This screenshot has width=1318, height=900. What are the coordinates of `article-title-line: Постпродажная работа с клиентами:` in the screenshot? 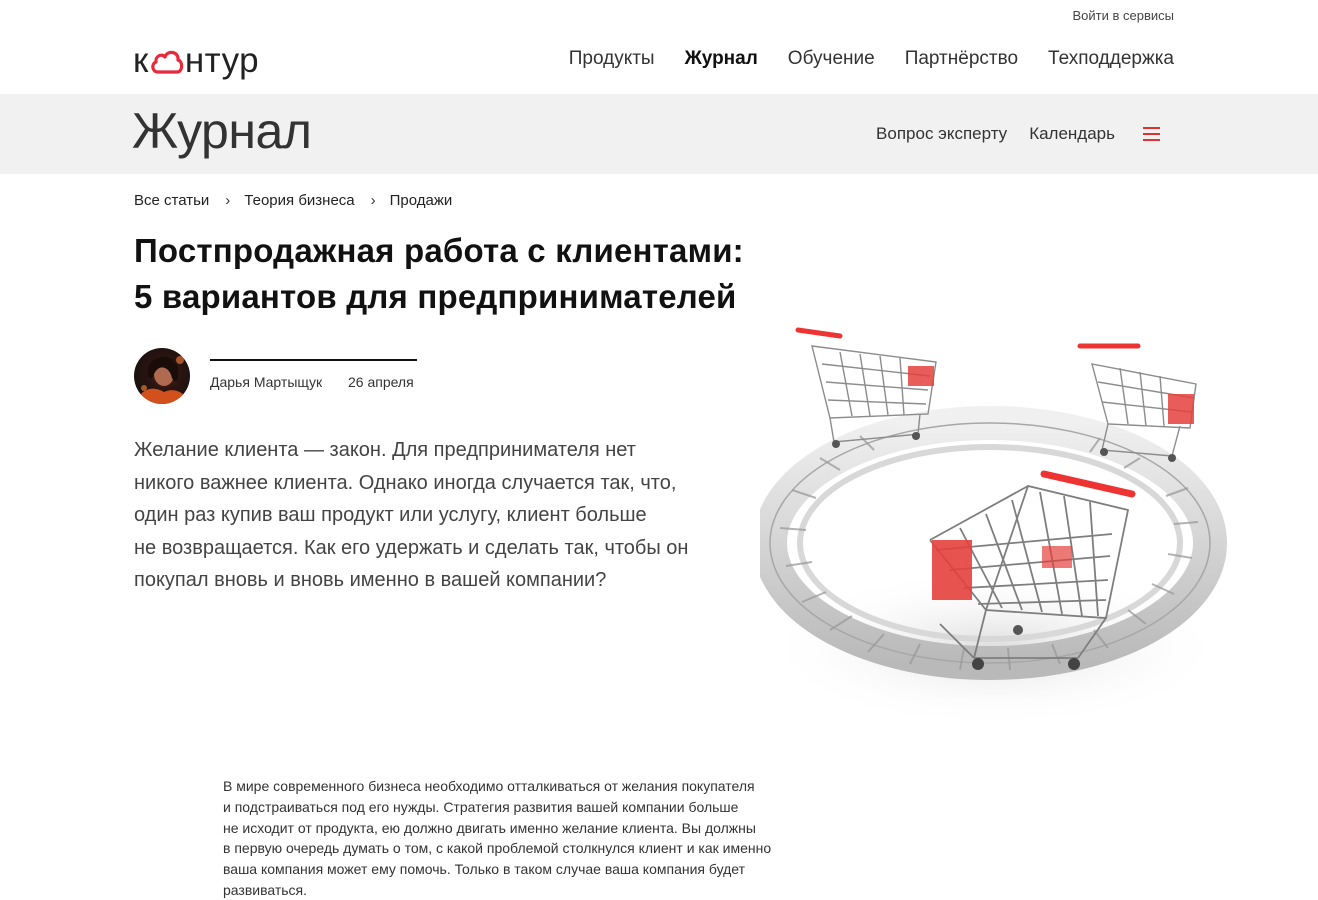 It's located at (439, 250).